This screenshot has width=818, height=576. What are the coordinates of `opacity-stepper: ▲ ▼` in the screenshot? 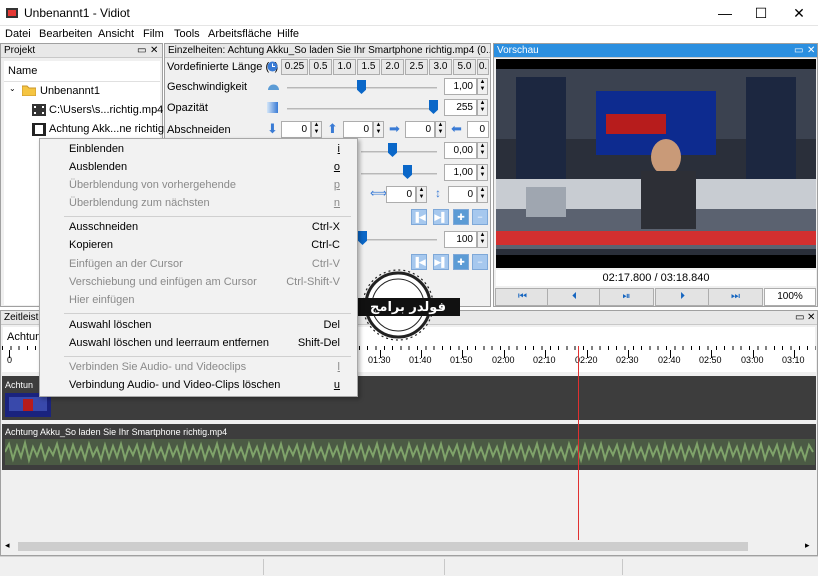 It's located at (482, 107).